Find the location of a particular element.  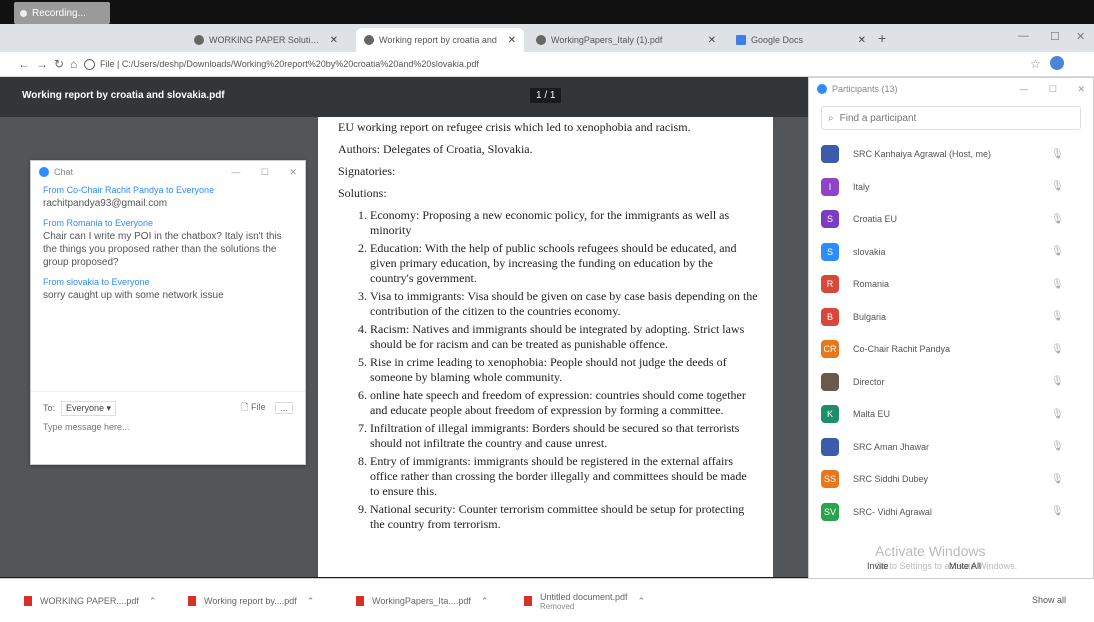

window-close-icon: ✕ is located at coordinates (1080, 36).